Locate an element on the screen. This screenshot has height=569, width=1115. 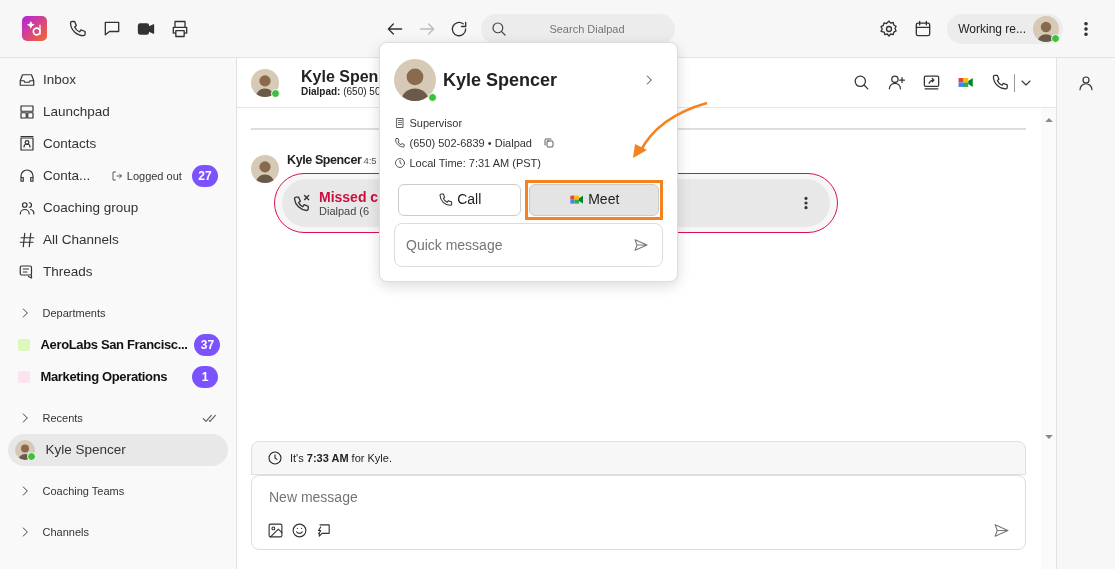
sender-name: Kyle Spencer is located at coordinates (324, 160).